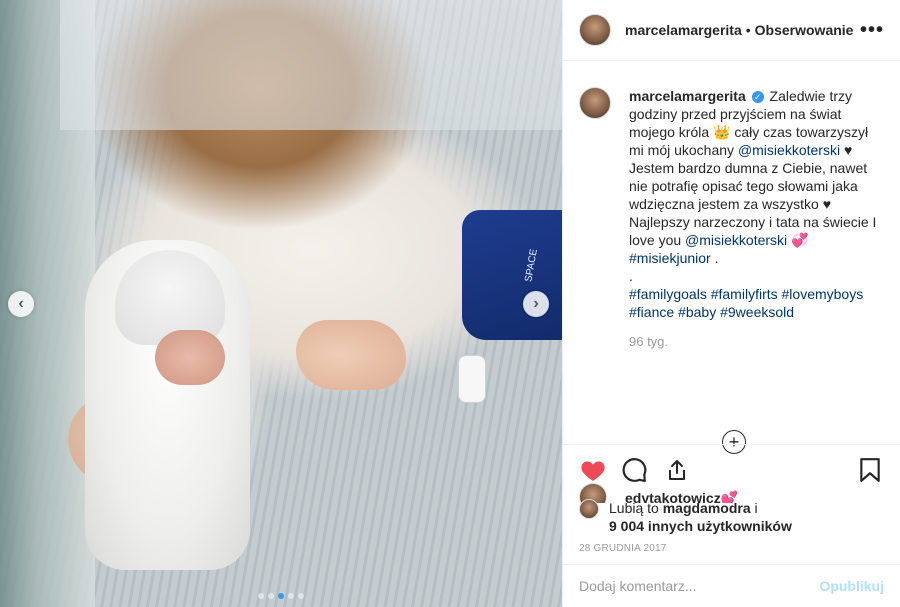 This screenshot has height=607, width=900. Describe the element at coordinates (351, 355) in the screenshot. I see `photo-hand` at that location.